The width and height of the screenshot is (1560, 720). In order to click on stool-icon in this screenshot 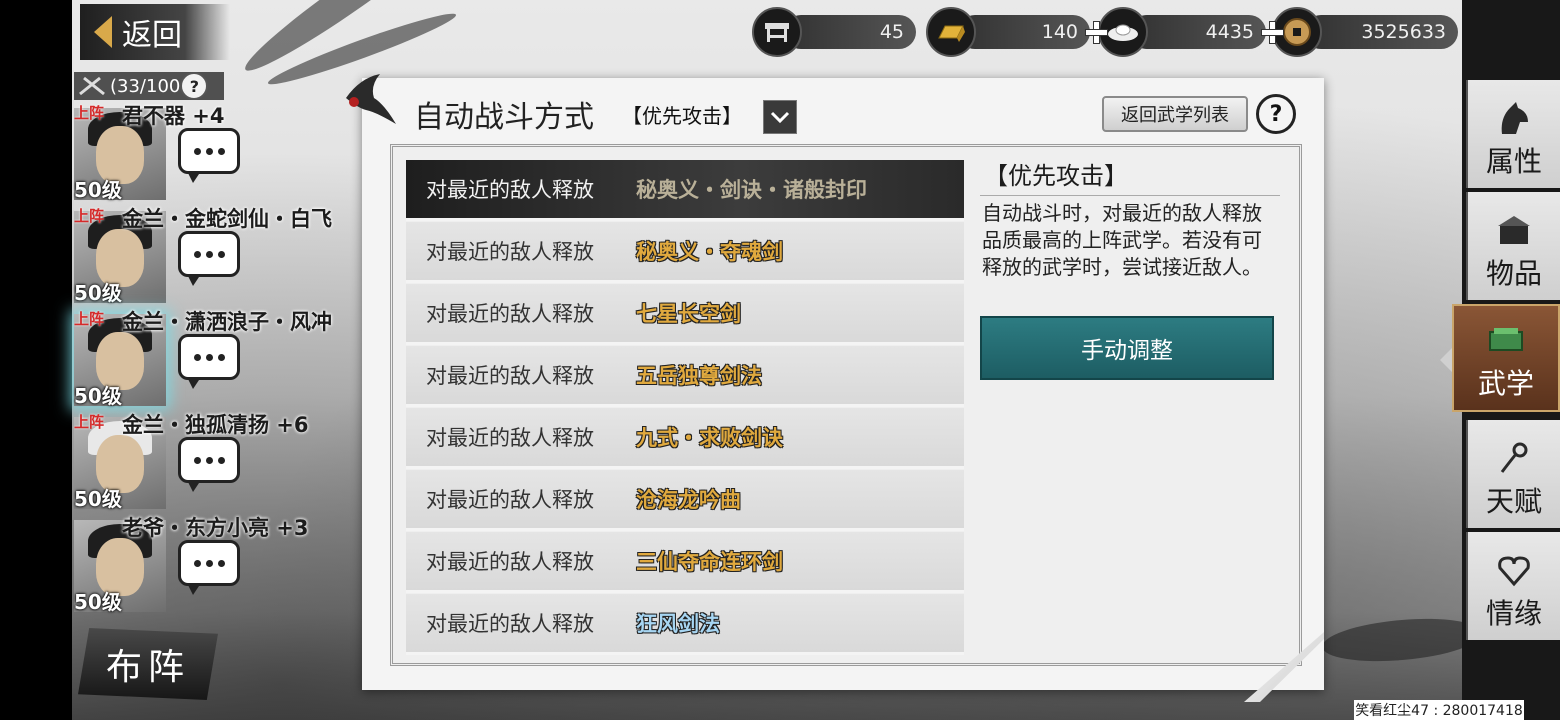, I will do `click(777, 32)`.